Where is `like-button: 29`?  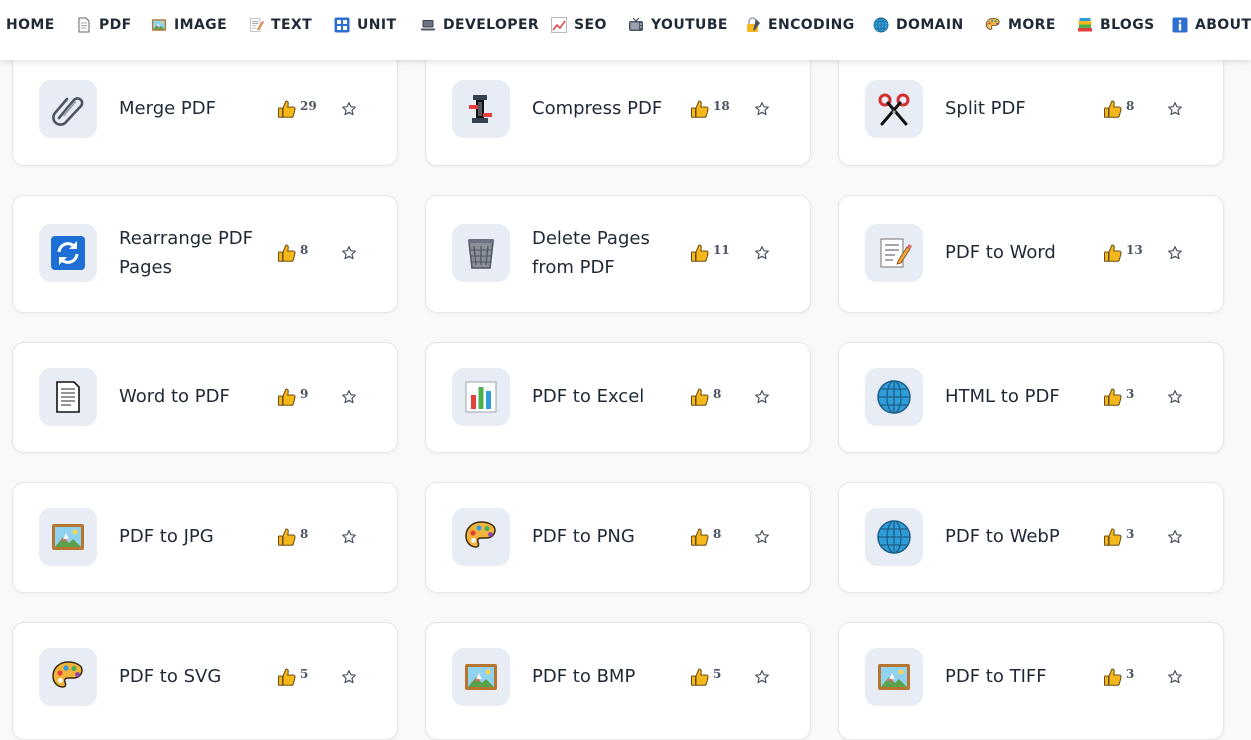 like-button: 29 is located at coordinates (297, 109).